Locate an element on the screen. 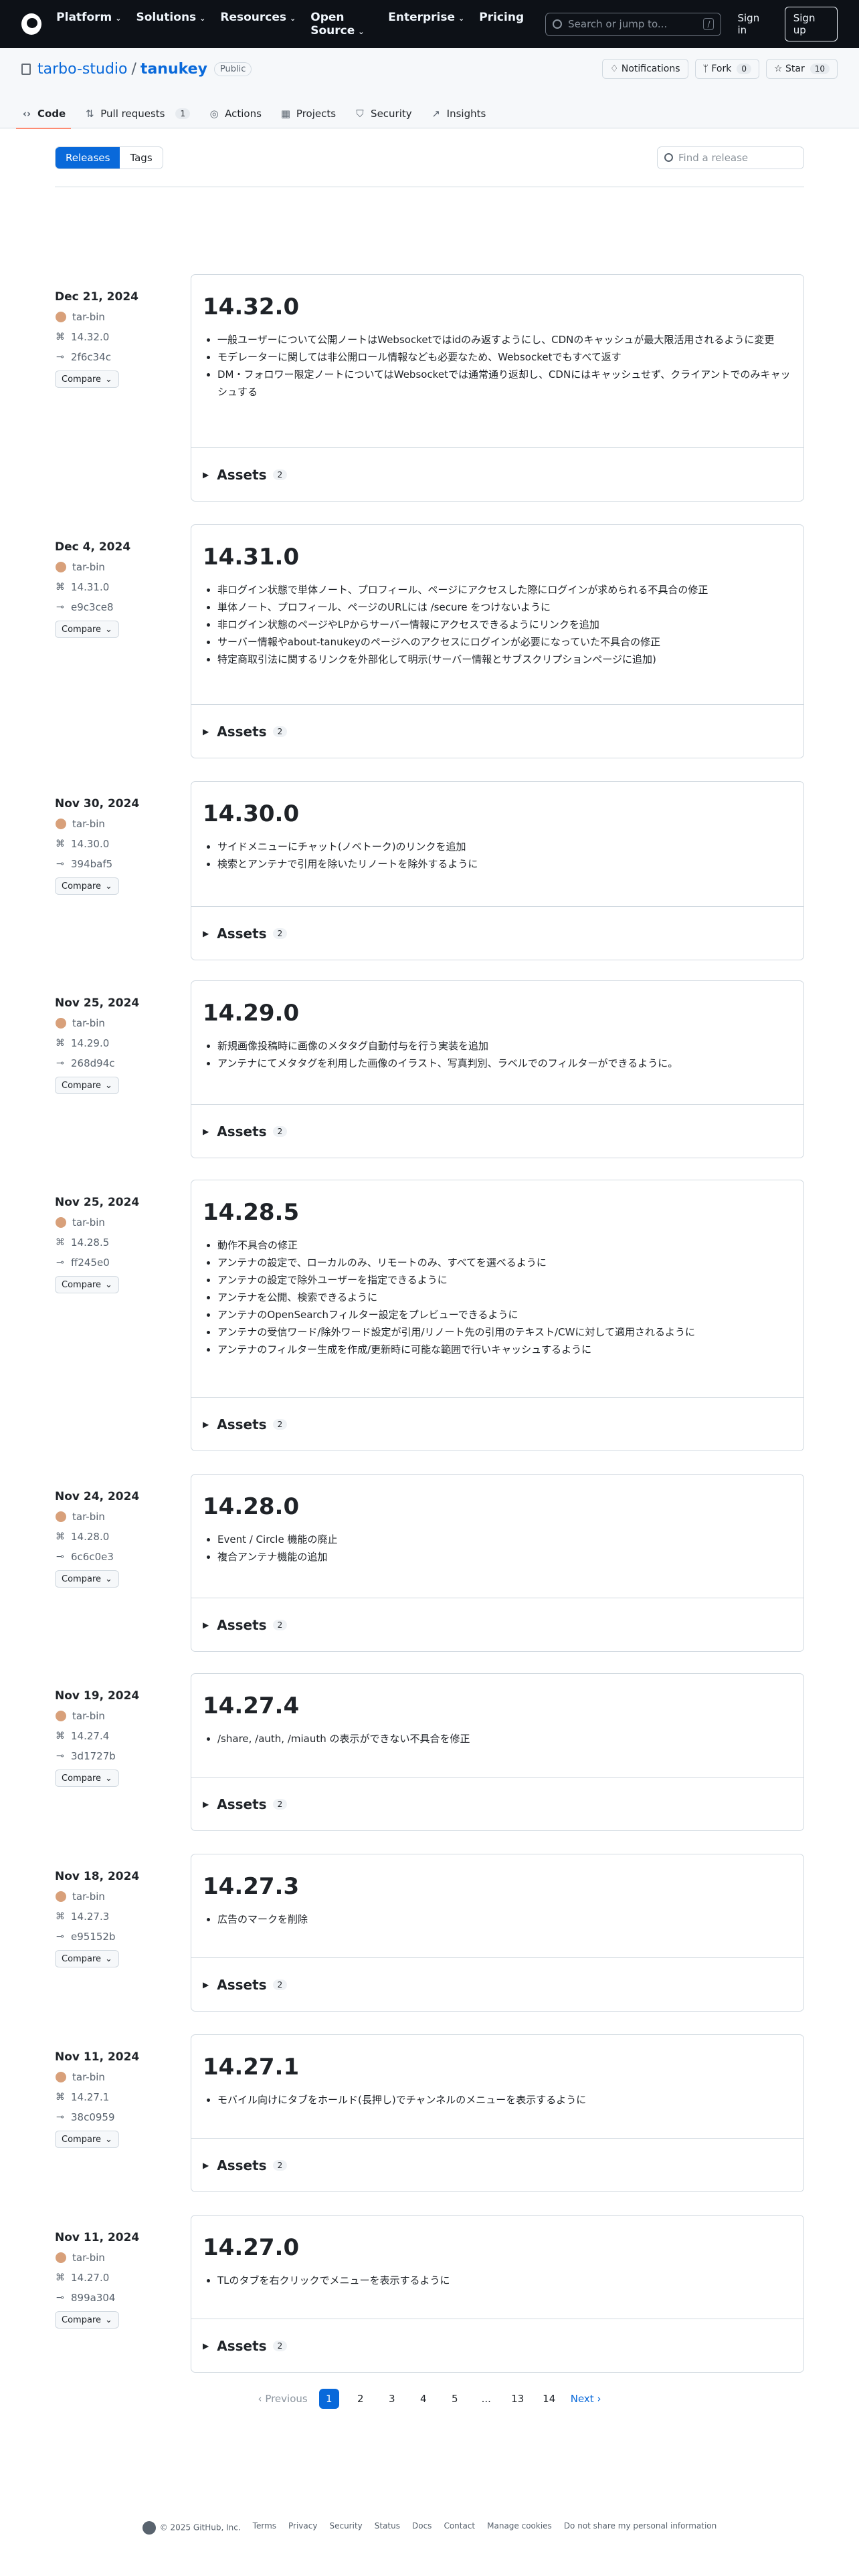  release-commit: ⊸ 38c0959 is located at coordinates (118, 2117).